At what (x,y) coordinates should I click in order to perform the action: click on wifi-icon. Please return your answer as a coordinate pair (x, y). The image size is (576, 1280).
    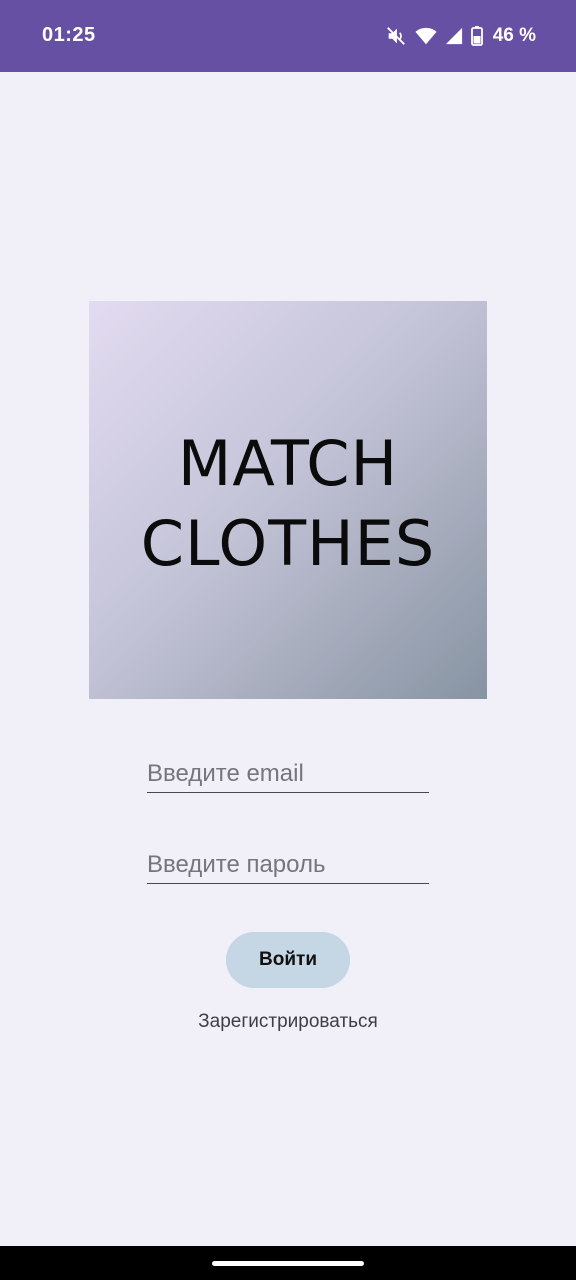
    Looking at the image, I should click on (426, 36).